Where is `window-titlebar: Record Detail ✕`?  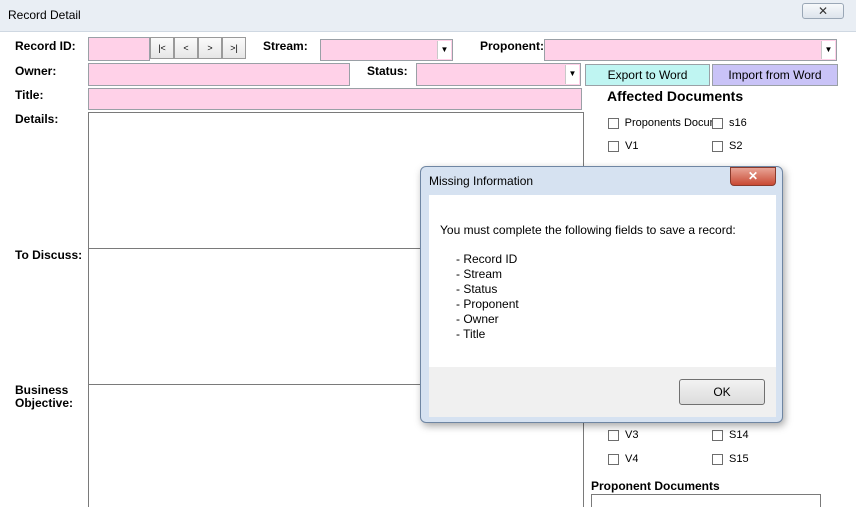 window-titlebar: Record Detail ✕ is located at coordinates (428, 16).